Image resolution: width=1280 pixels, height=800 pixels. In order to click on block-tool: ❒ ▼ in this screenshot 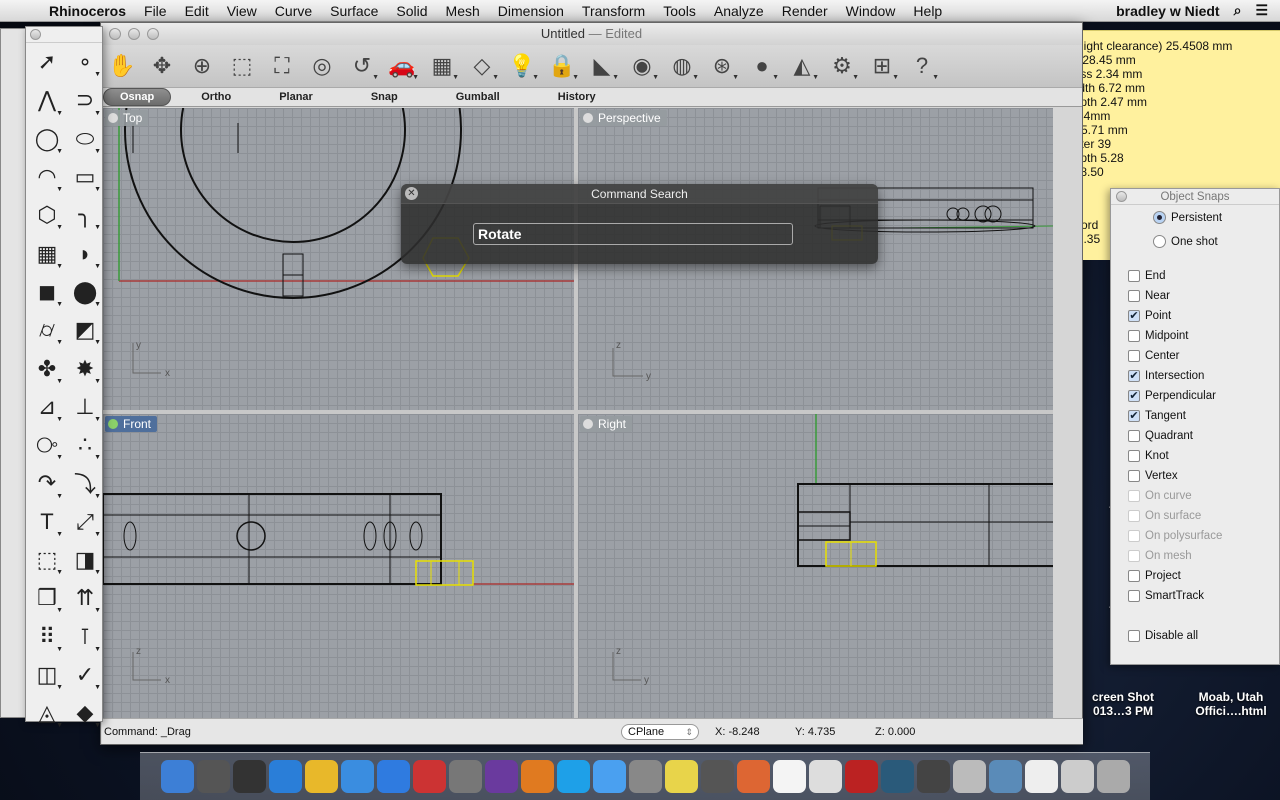, I will do `click(47, 598)`.